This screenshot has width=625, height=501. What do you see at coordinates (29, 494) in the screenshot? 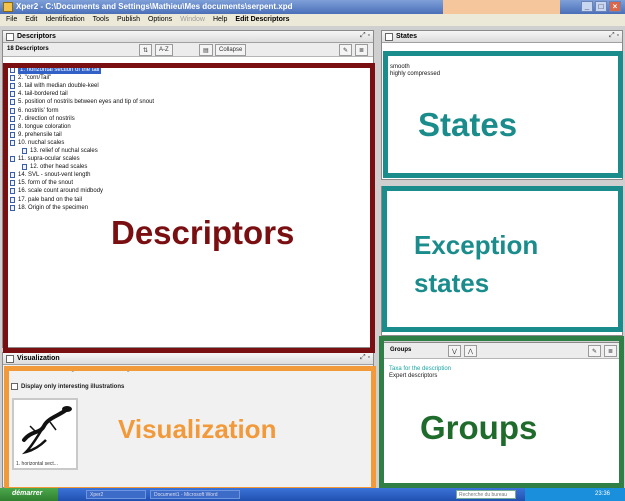
I see `start-button: démarrer` at bounding box center [29, 494].